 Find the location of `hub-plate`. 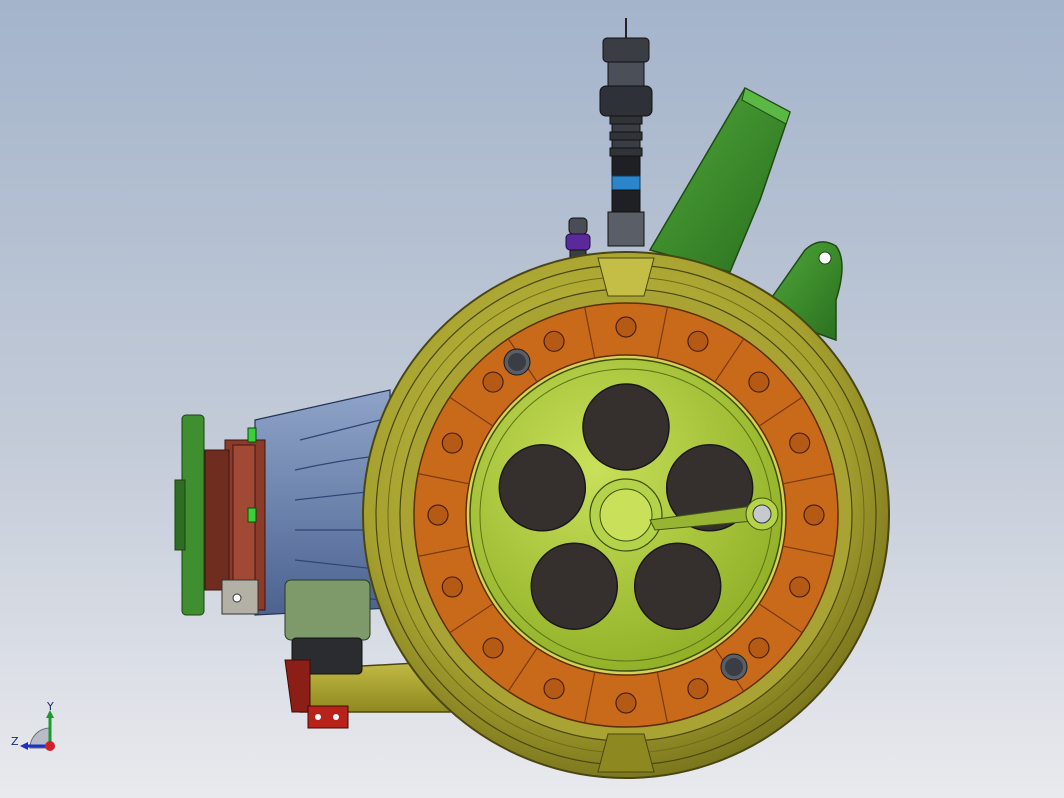

hub-plate is located at coordinates (626, 515).